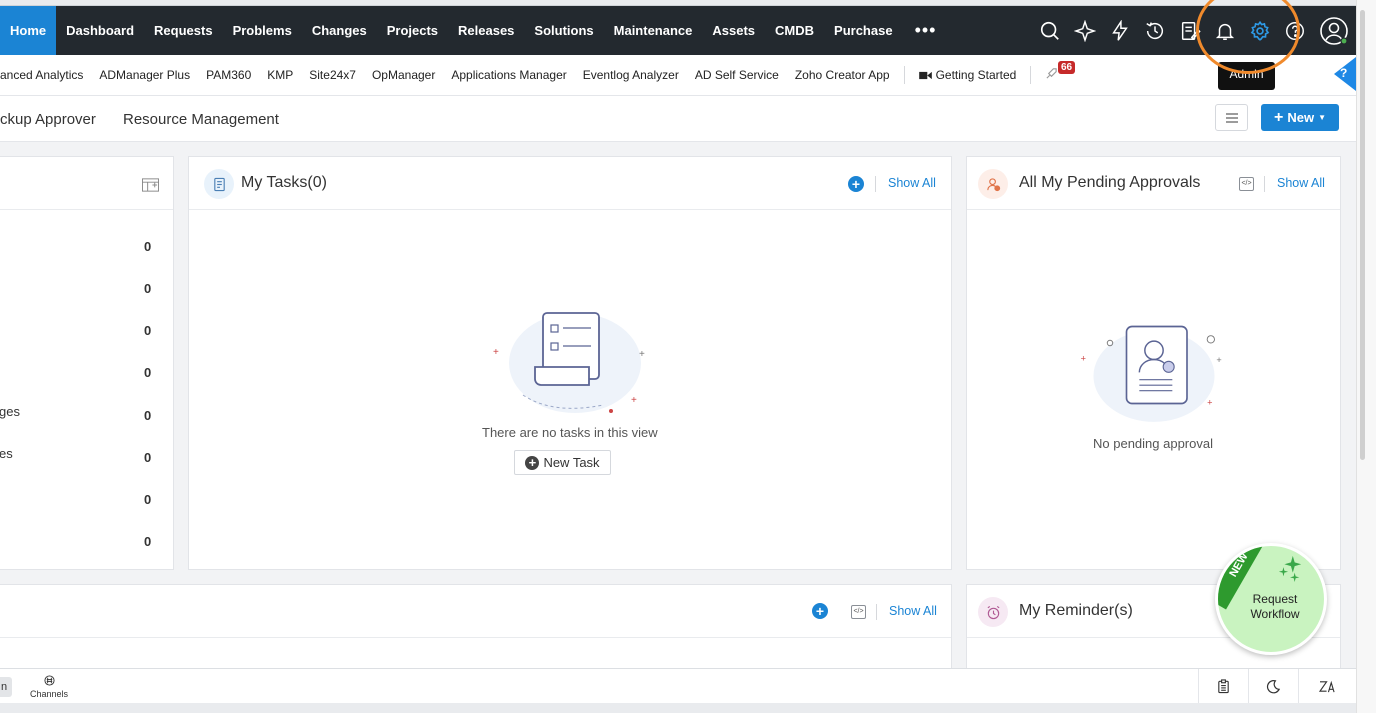 This screenshot has height=713, width=1376. I want to click on ql-pam360: PAM360, so click(228, 75).